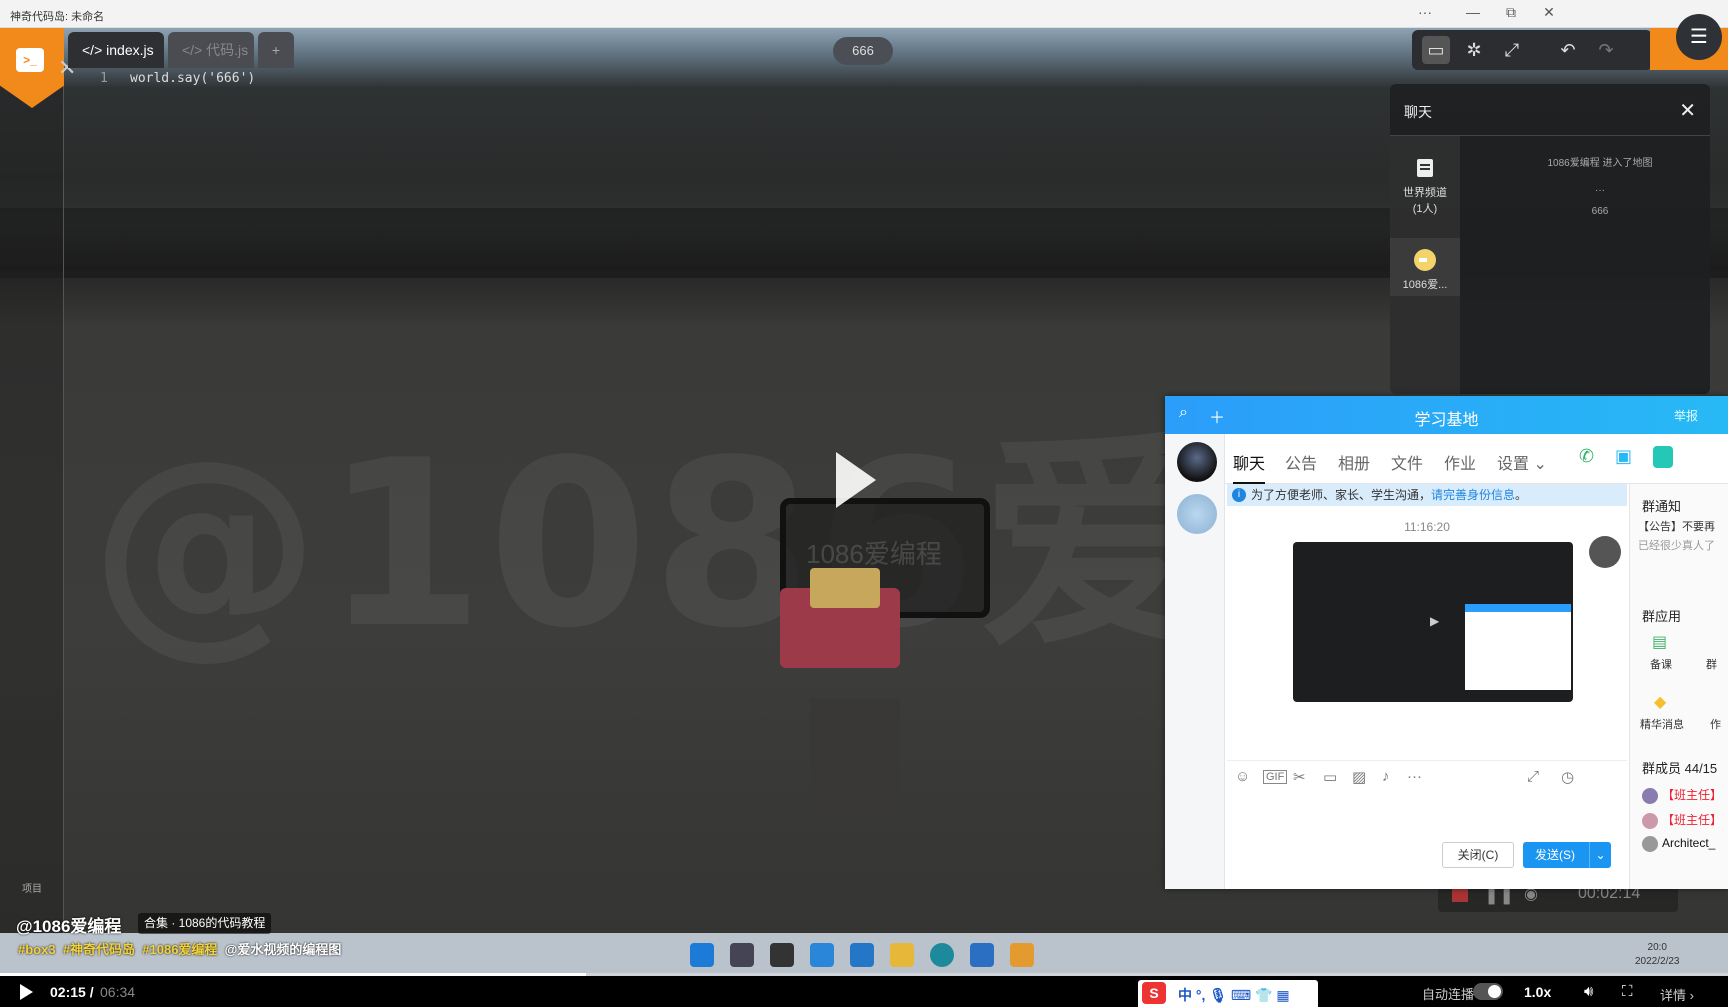 Image resolution: width=1728 pixels, height=1007 pixels. I want to click on app-highlights: 精华消息, so click(1662, 724).